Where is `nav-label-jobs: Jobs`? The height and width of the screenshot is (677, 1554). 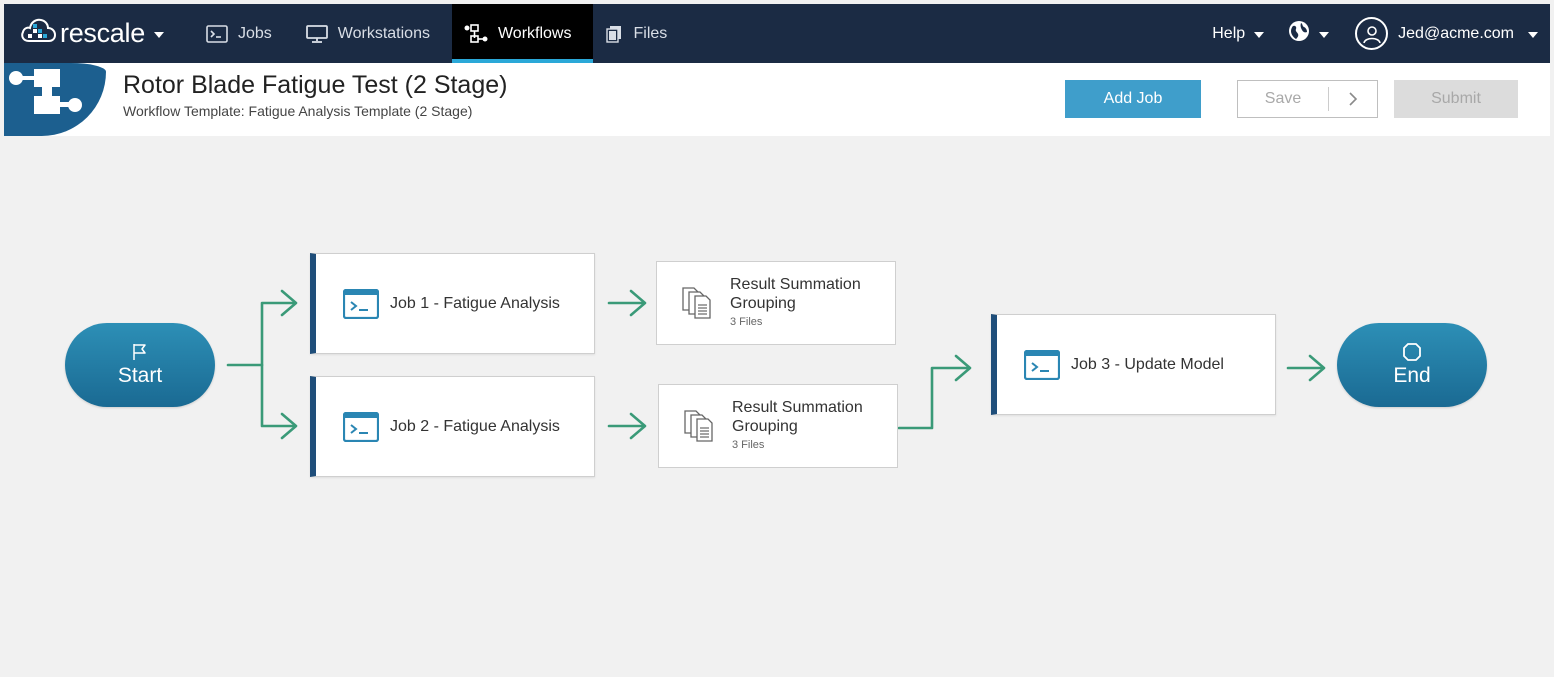 nav-label-jobs: Jobs is located at coordinates (255, 33).